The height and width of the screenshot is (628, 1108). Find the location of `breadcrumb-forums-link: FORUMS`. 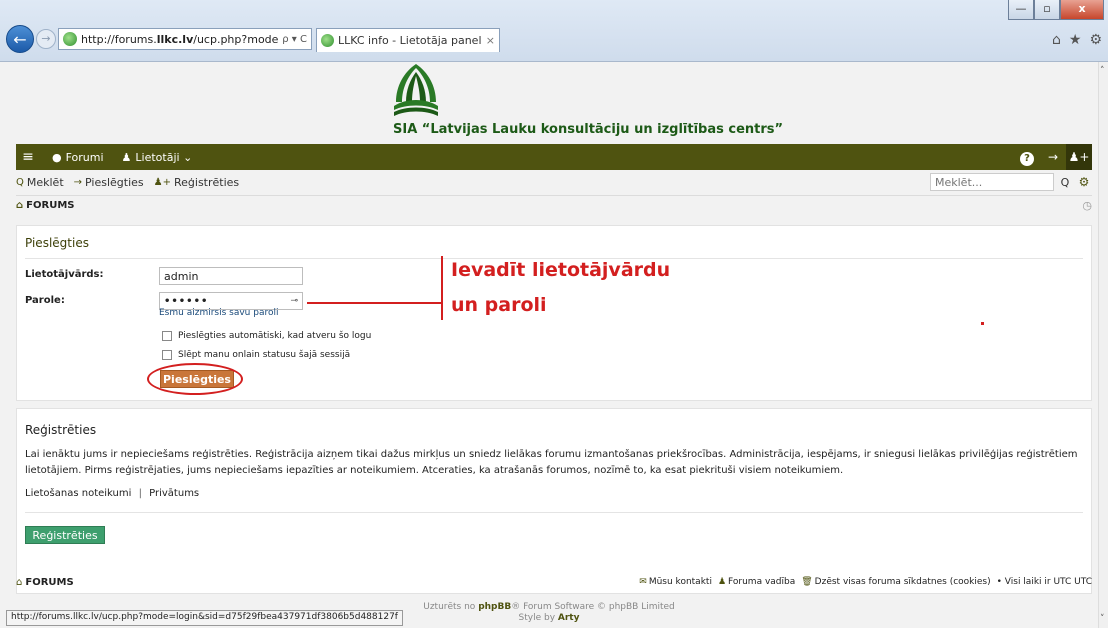

breadcrumb-forums-link: FORUMS is located at coordinates (50, 205).